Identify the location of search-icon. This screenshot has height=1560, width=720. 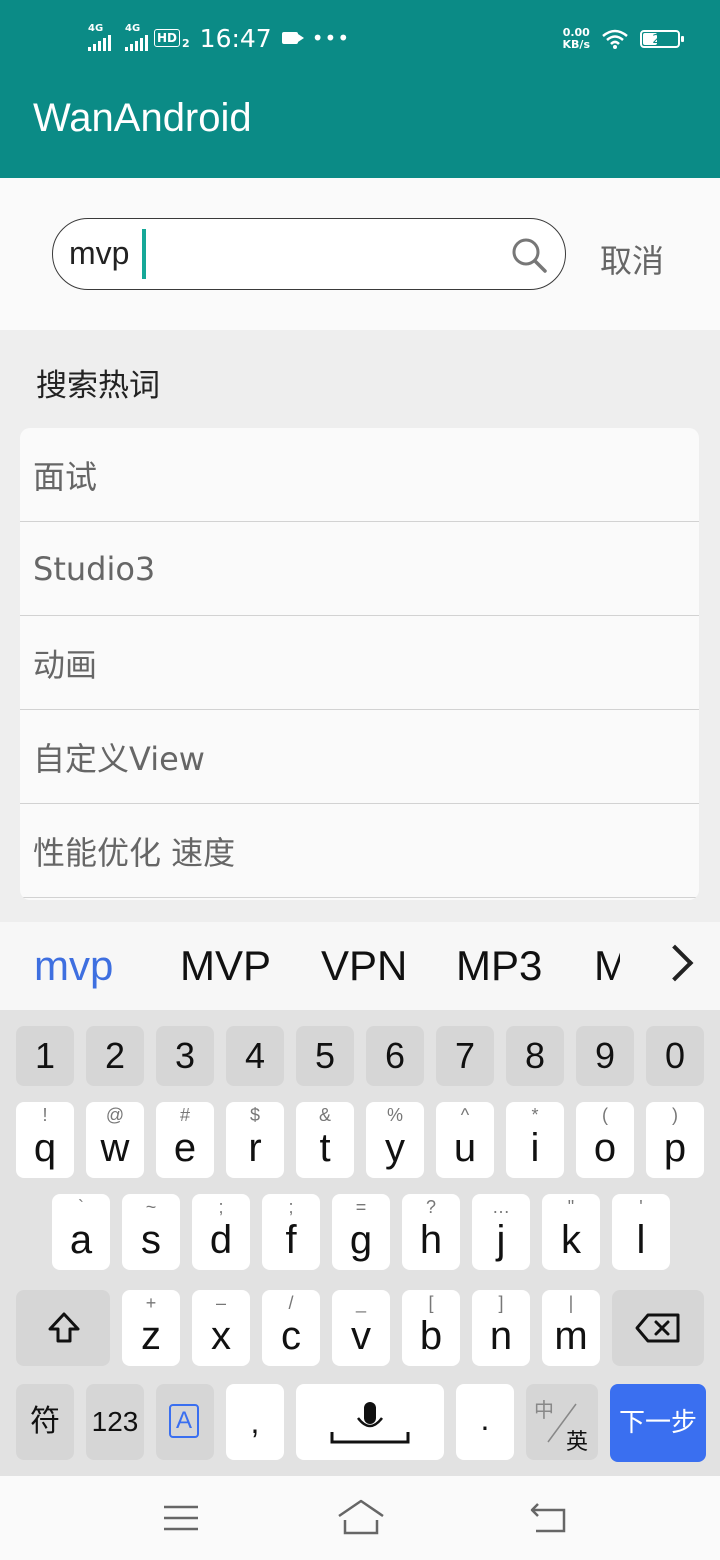
(529, 255).